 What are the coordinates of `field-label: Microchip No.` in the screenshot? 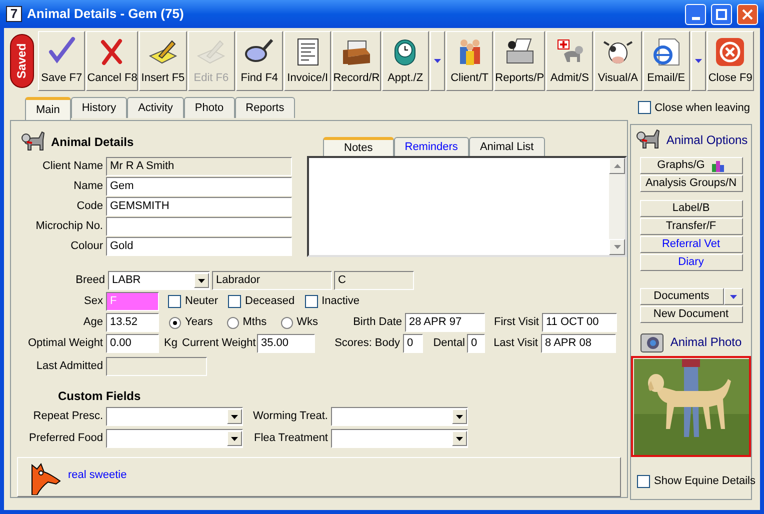 It's located at (69, 226).